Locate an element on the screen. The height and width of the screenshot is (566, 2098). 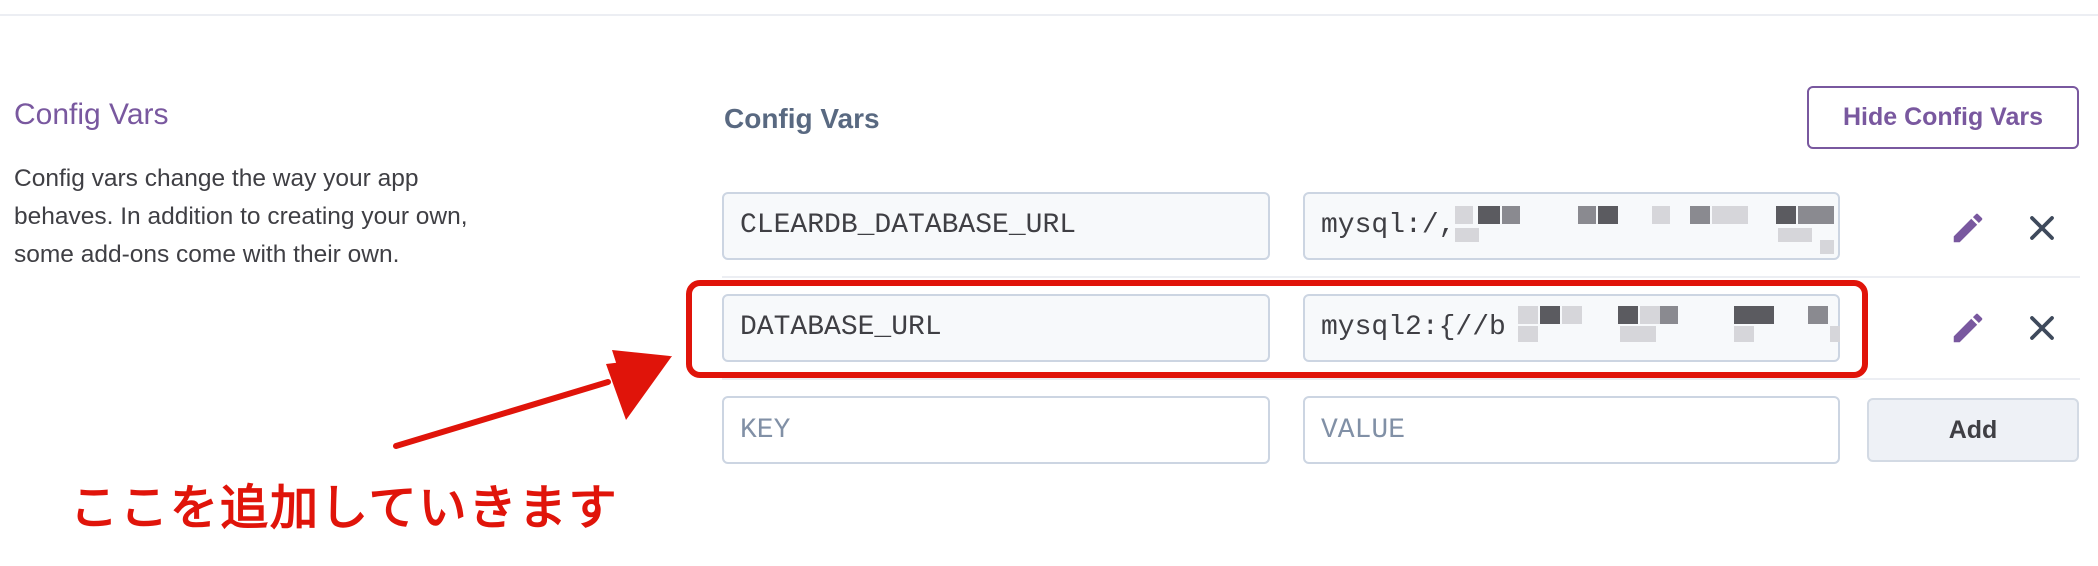
section-title: Config Vars is located at coordinates (91, 114).